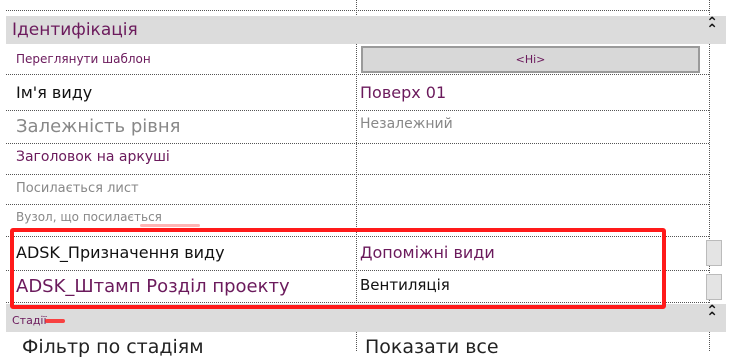 The image size is (748, 358). I want to click on row-label: Посилається лист, so click(77, 188).